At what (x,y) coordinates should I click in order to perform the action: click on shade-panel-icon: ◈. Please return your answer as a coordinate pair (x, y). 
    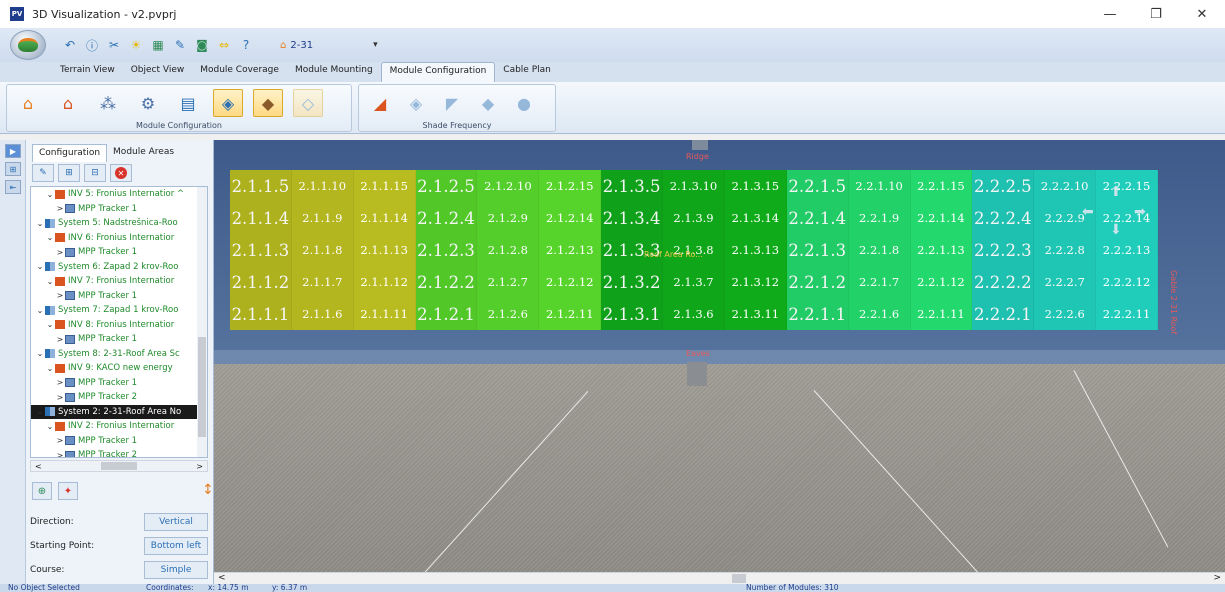
    Looking at the image, I should click on (416, 103).